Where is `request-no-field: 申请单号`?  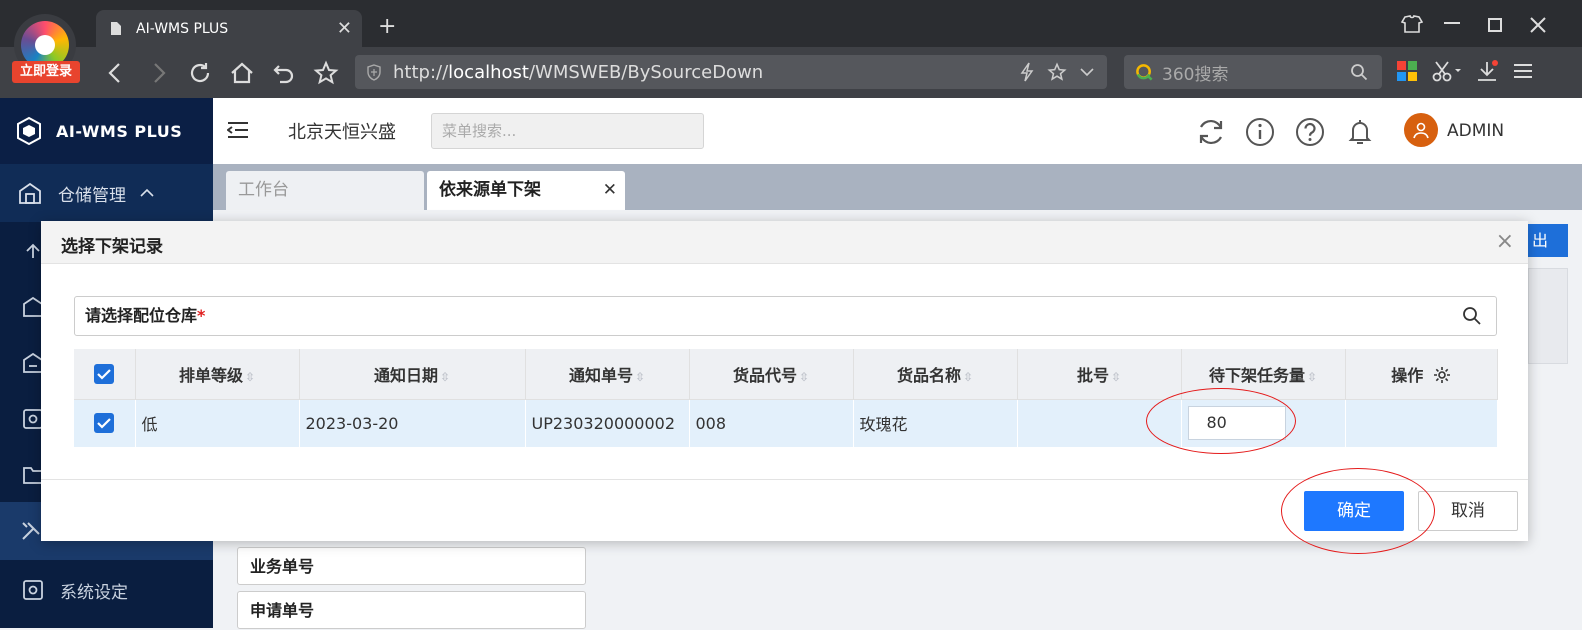 request-no-field: 申请单号 is located at coordinates (411, 610).